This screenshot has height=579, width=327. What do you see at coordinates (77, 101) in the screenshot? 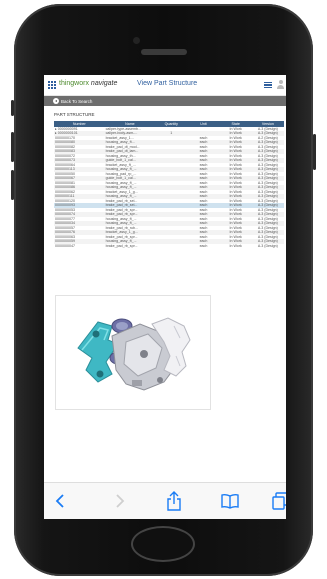
I see `back-to-search-label: Back To Search` at bounding box center [77, 101].